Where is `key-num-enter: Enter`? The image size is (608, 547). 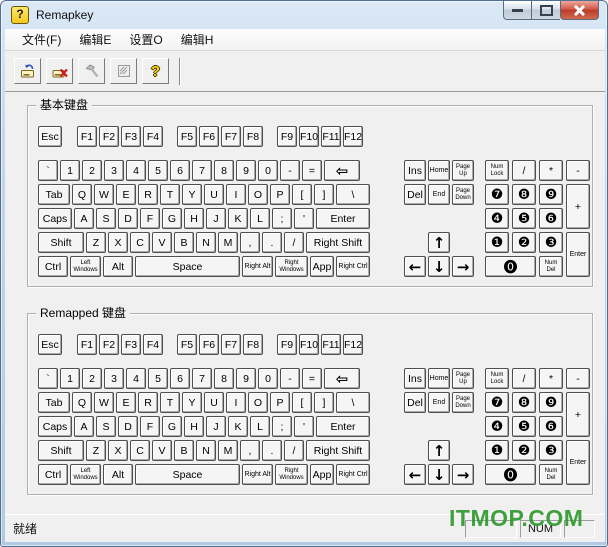
key-num-enter: Enter is located at coordinates (578, 462).